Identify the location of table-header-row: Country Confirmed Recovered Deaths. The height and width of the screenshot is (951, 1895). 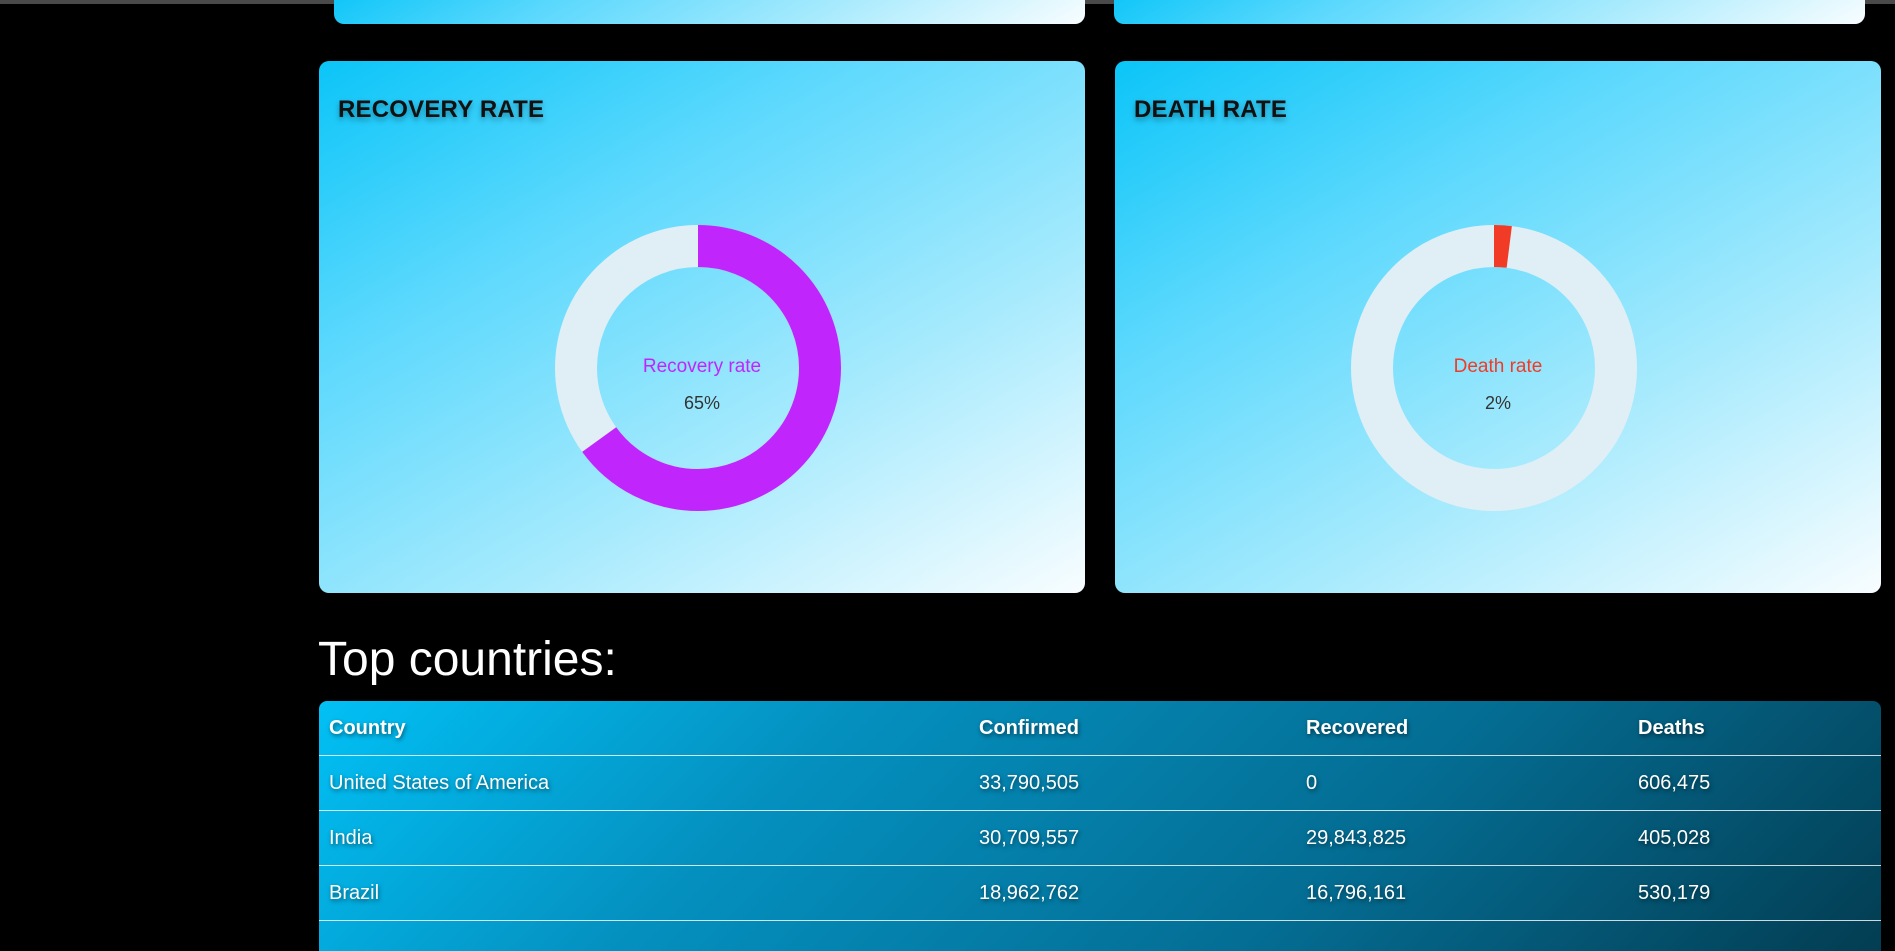
(1100, 728).